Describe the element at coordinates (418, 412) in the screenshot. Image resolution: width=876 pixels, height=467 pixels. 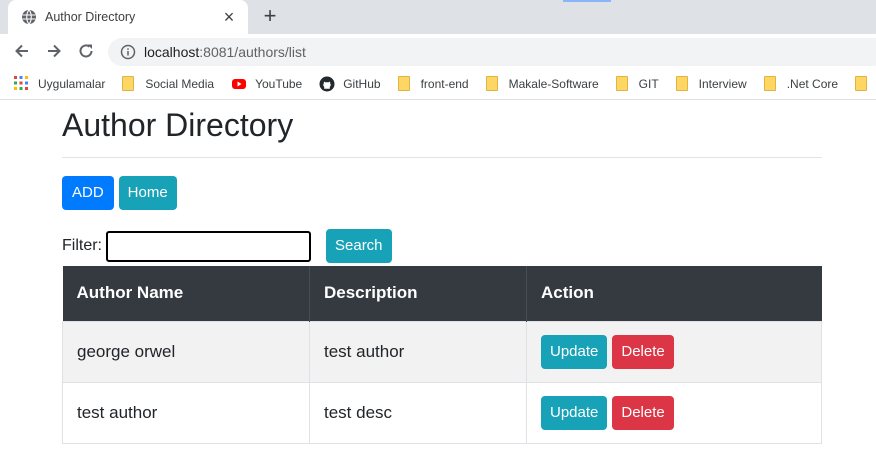
I see `description-cell: test desc` at that location.